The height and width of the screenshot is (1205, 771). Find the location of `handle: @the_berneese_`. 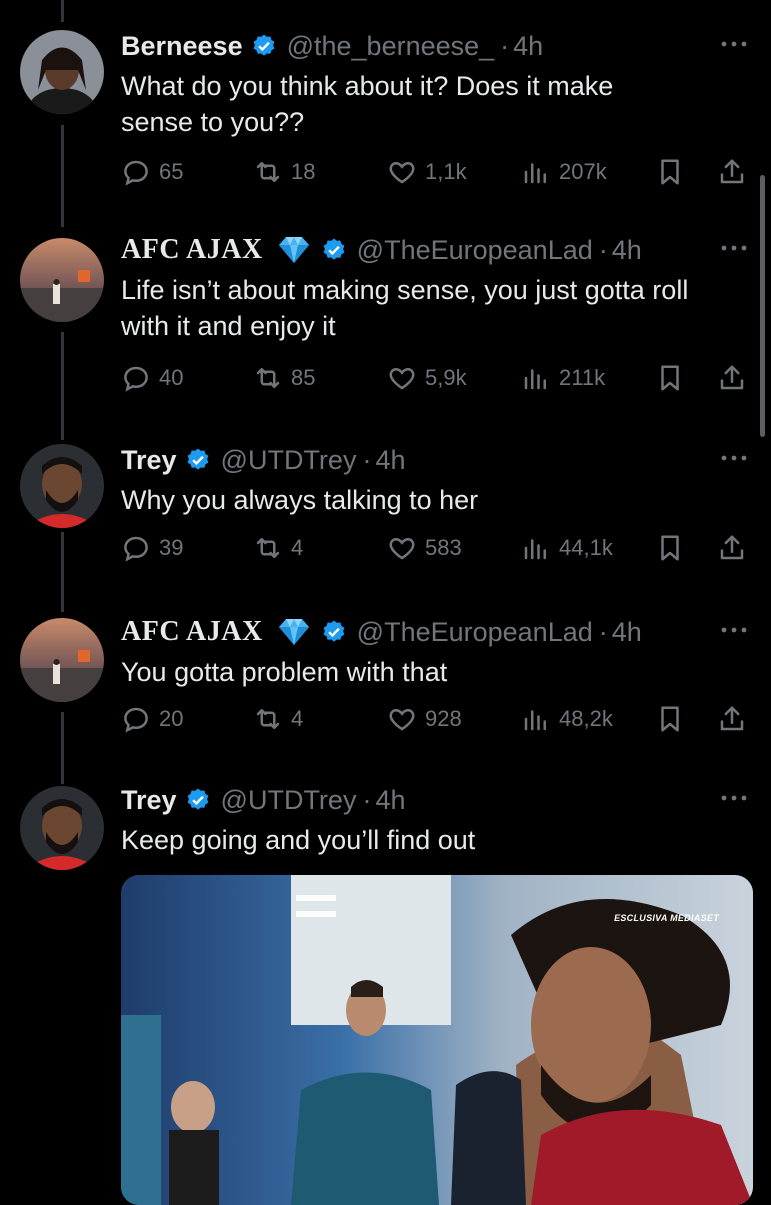

handle: @the_berneese_ is located at coordinates (391, 46).